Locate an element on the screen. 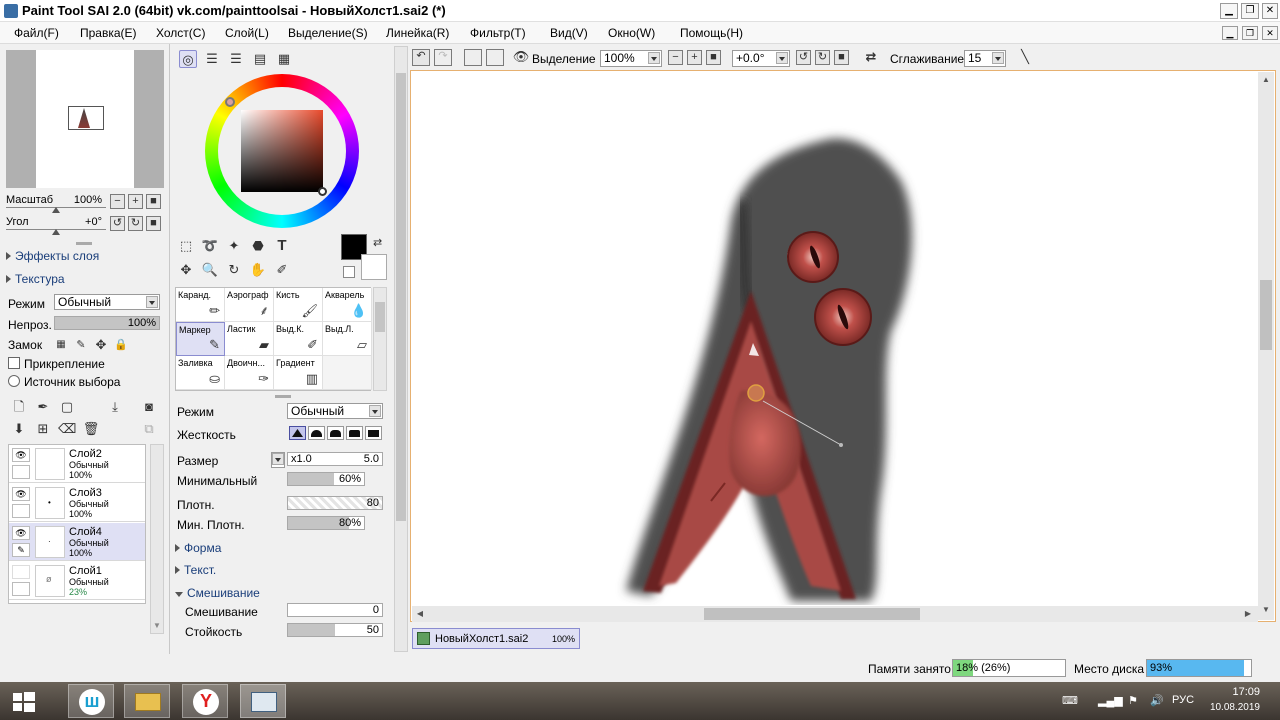  canvas-vertical-scrollbar: ▲ ▼ is located at coordinates (1266, 346).